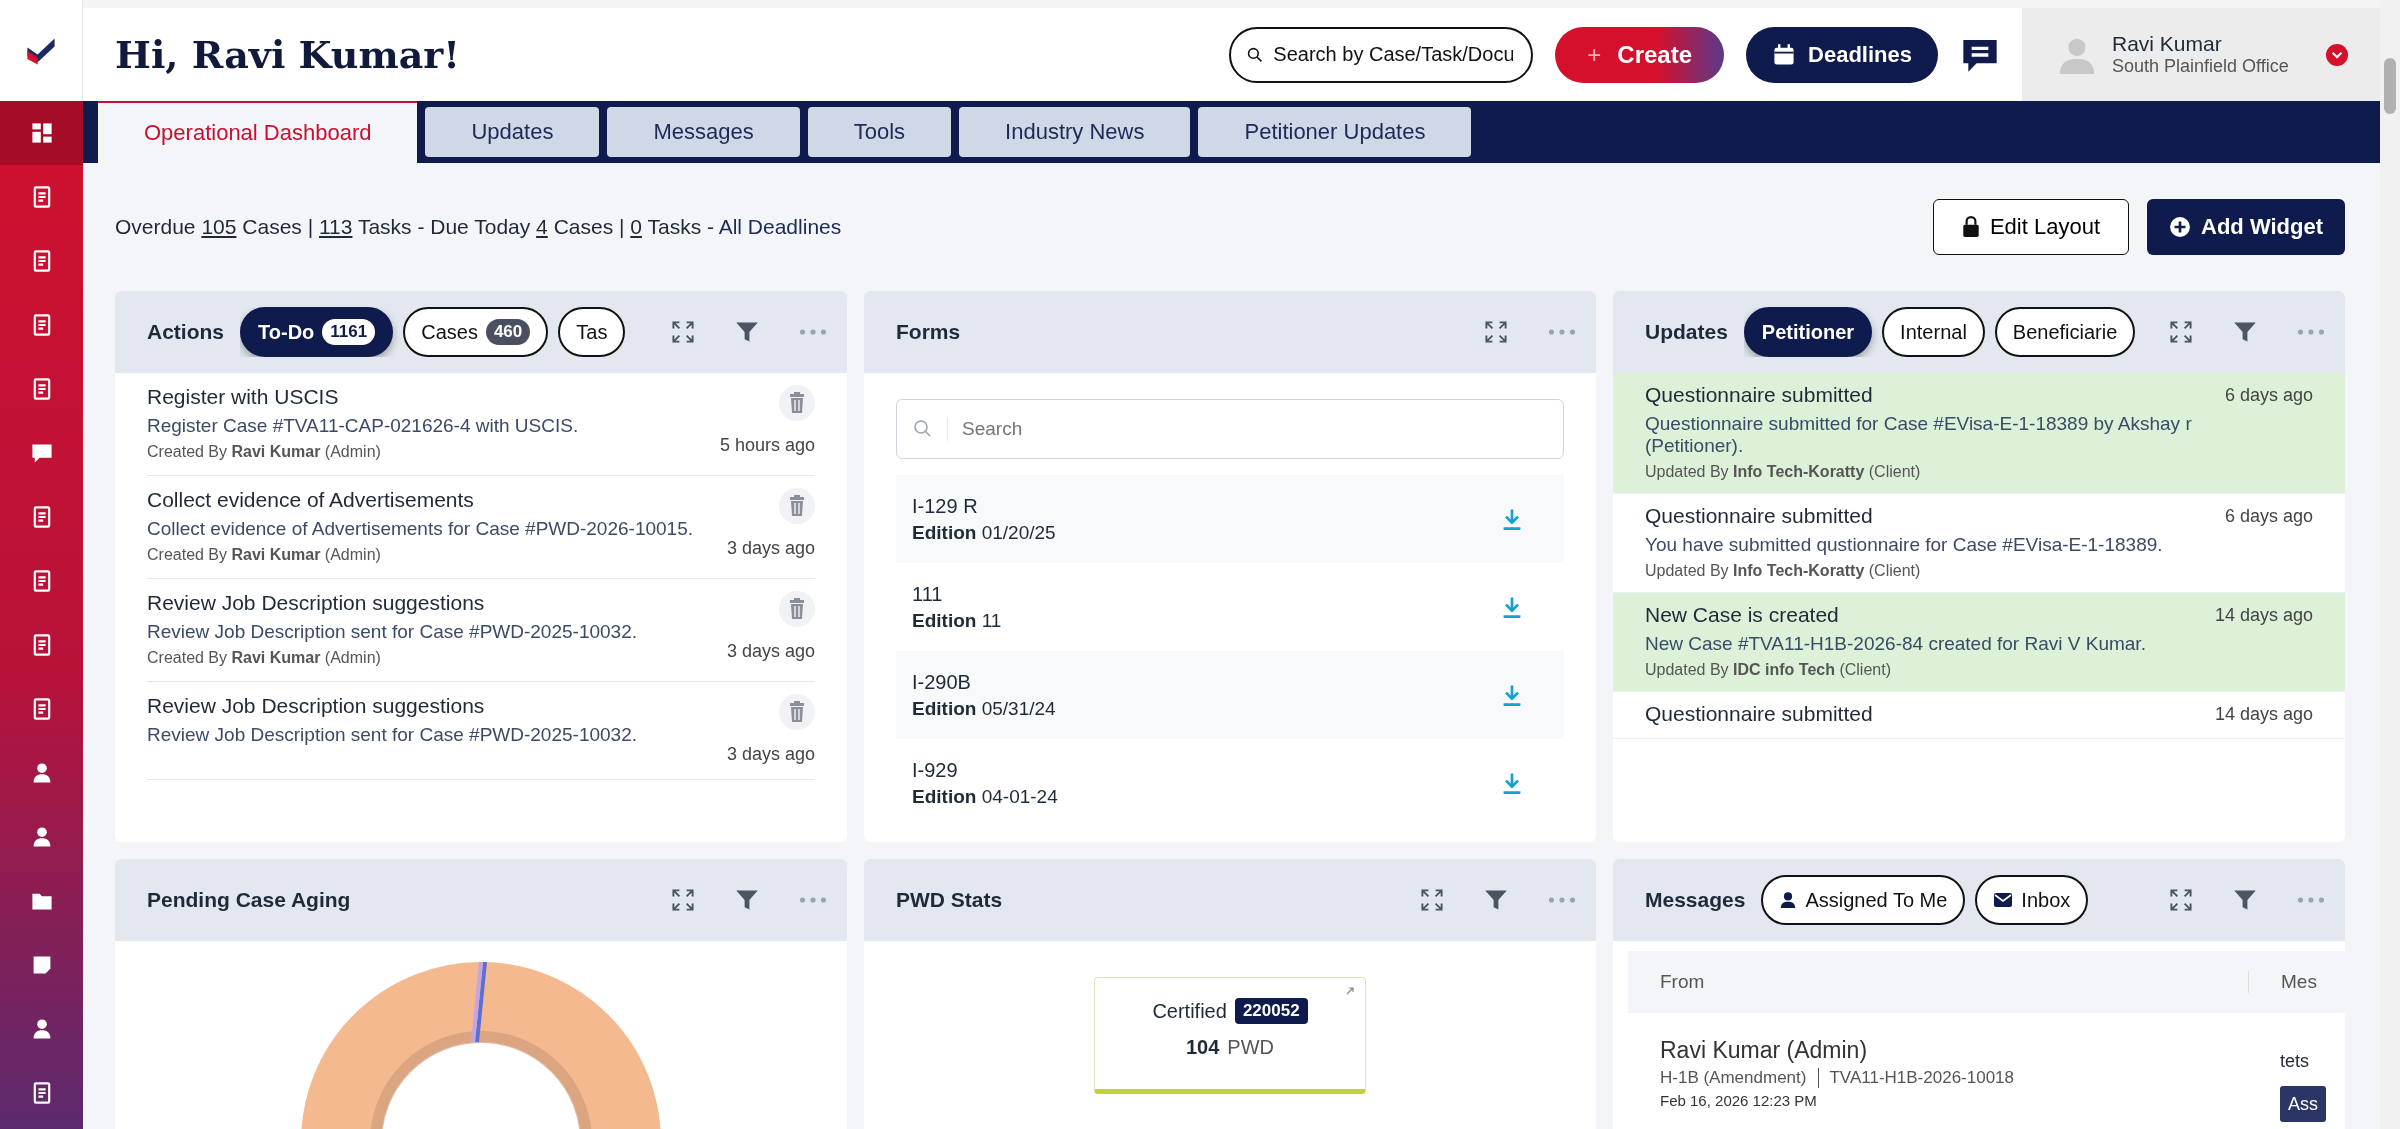 The height and width of the screenshot is (1129, 2400). What do you see at coordinates (1933, 332) in the screenshot?
I see `filter-pill: Internal` at bounding box center [1933, 332].